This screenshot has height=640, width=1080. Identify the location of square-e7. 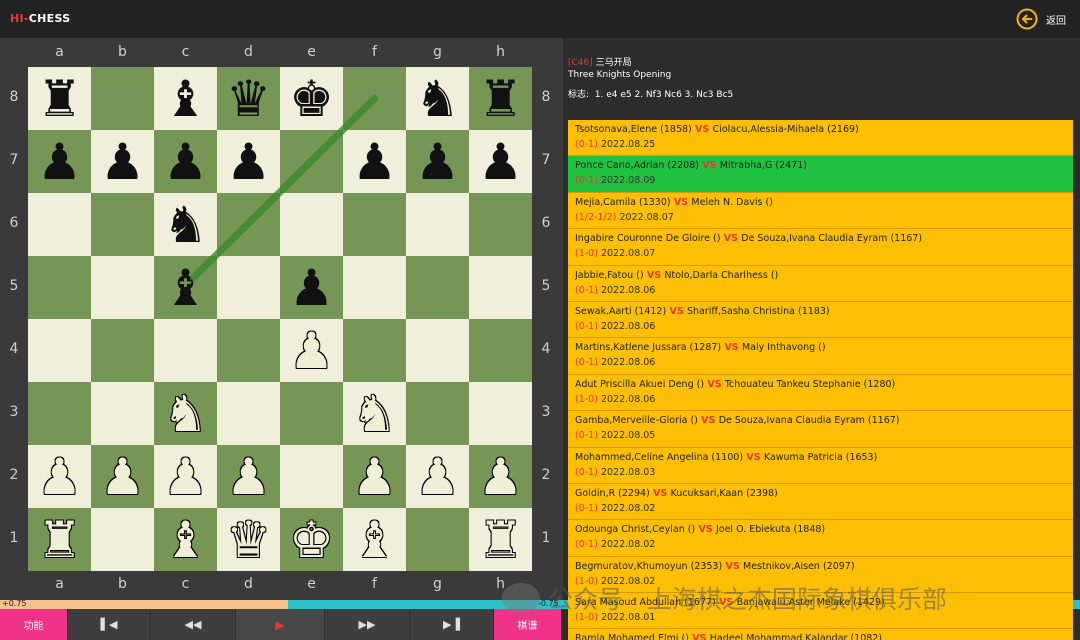
(311, 161).